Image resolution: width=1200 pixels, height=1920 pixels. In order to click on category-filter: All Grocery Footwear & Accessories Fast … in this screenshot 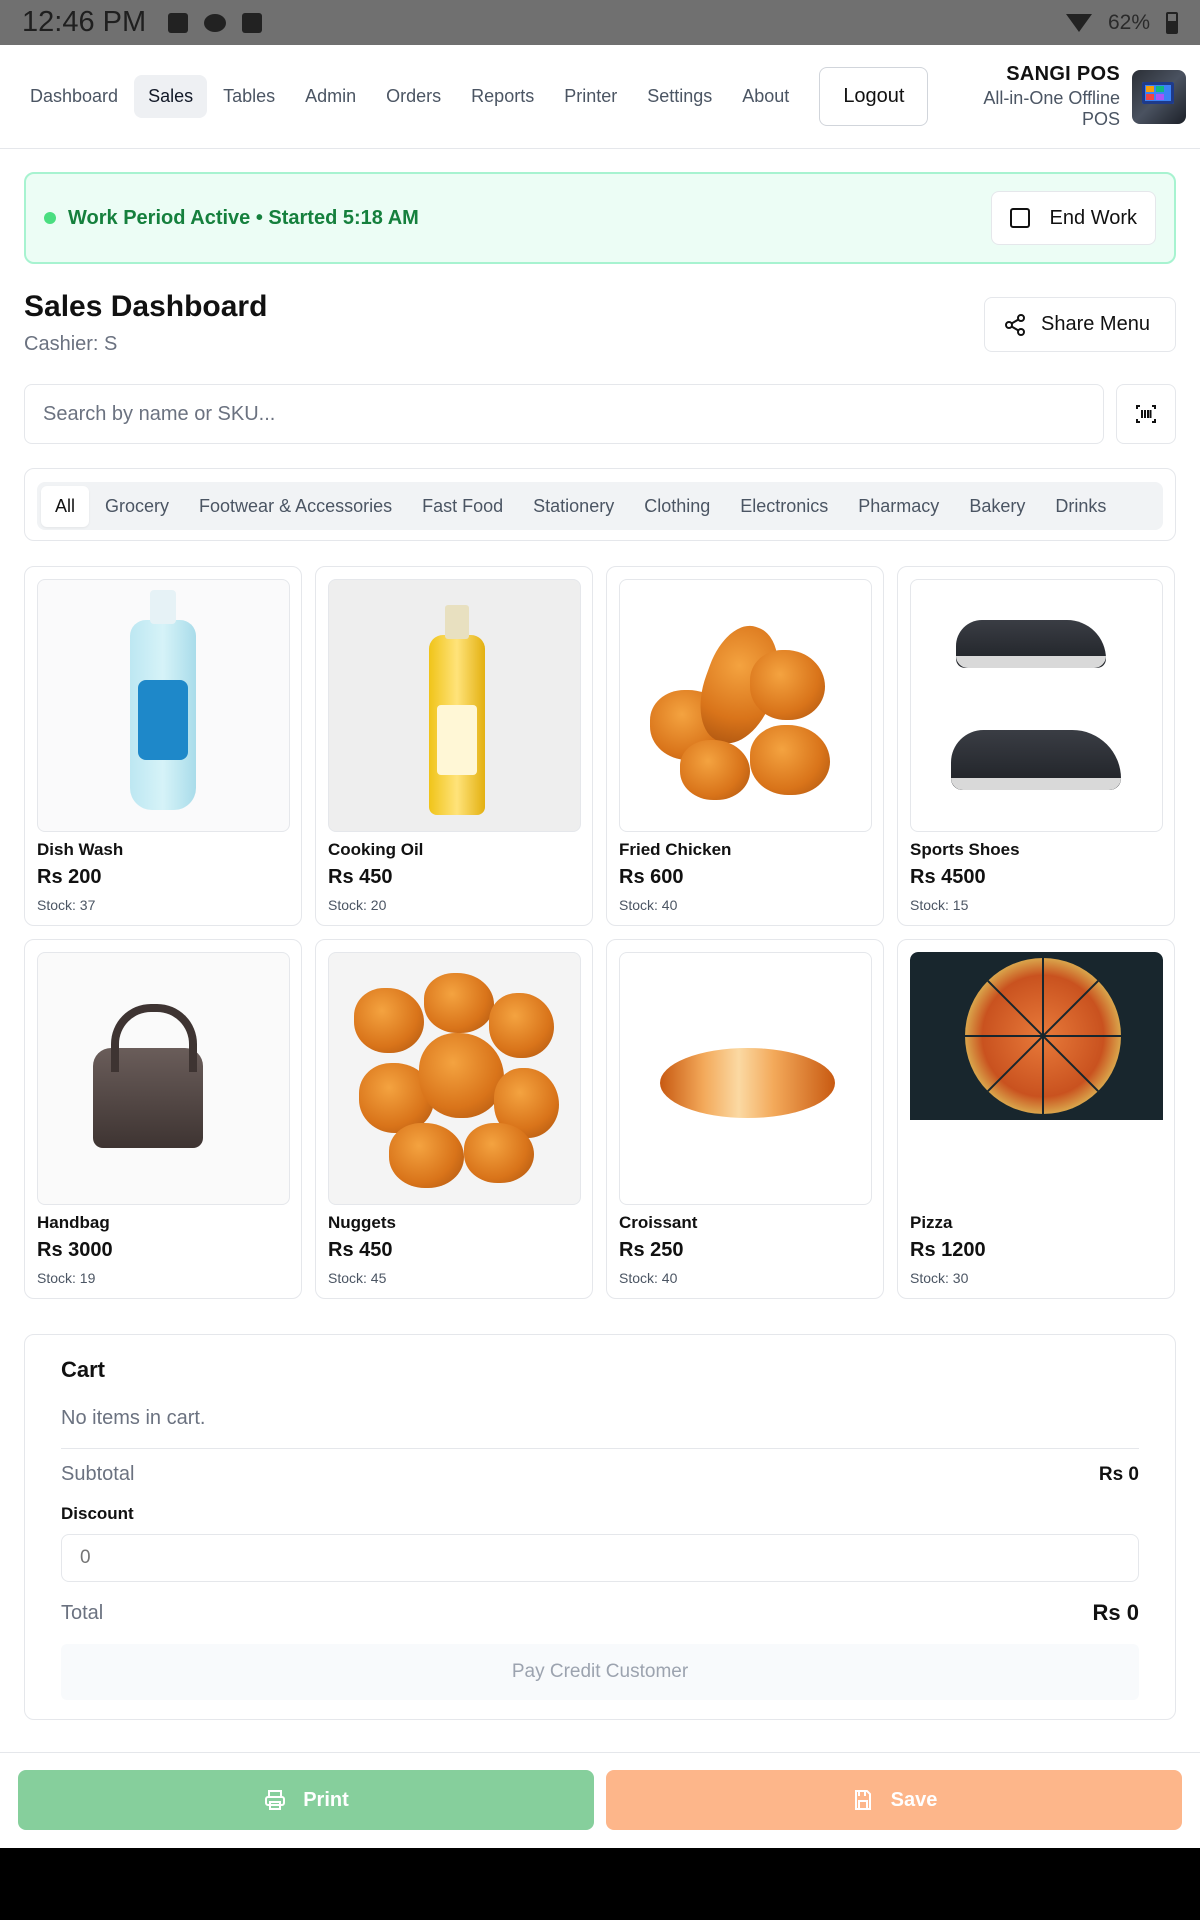, I will do `click(600, 504)`.